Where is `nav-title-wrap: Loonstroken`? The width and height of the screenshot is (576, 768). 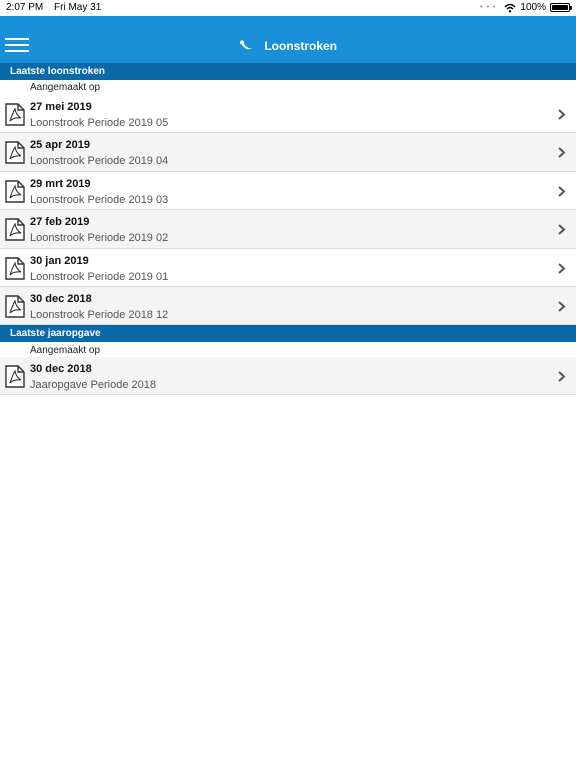 nav-title-wrap: Loonstroken is located at coordinates (288, 46).